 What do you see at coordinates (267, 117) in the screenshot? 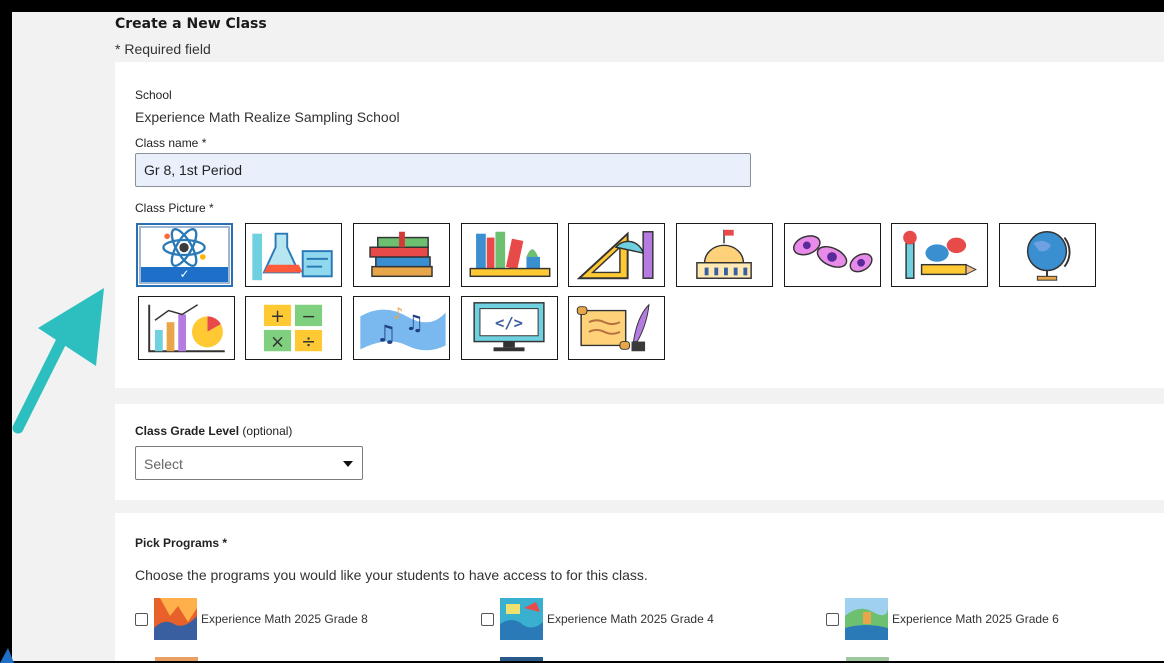
I see `school-value: Experience Math Realize Sampling School` at bounding box center [267, 117].